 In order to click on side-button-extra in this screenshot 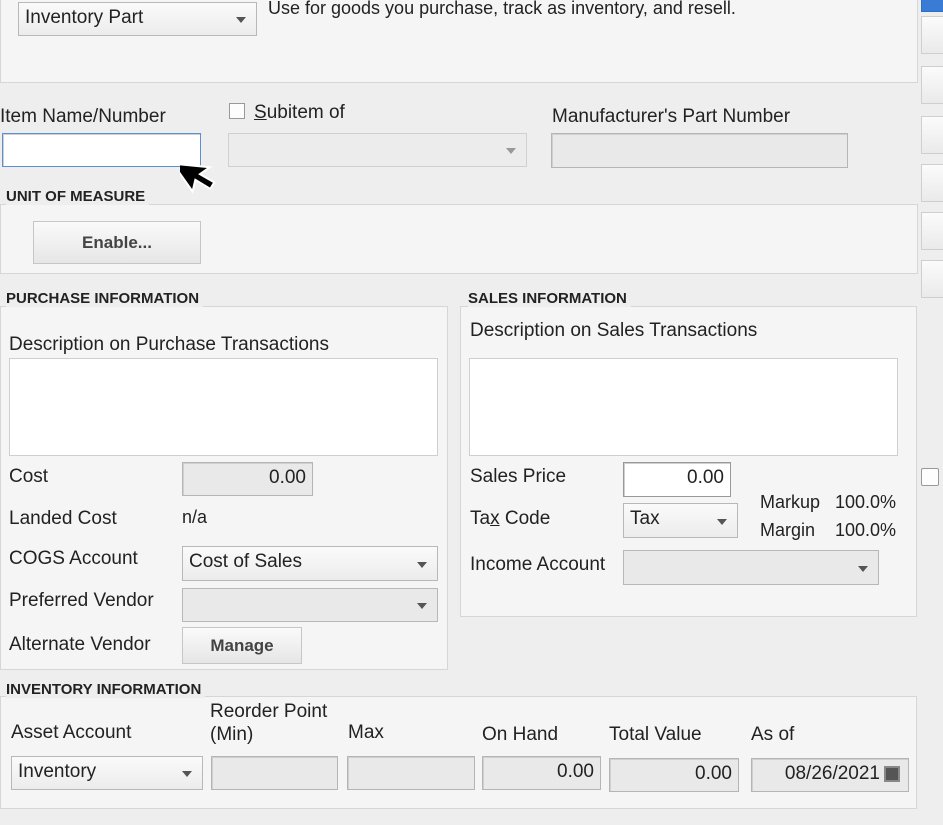, I will do `click(932, 279)`.